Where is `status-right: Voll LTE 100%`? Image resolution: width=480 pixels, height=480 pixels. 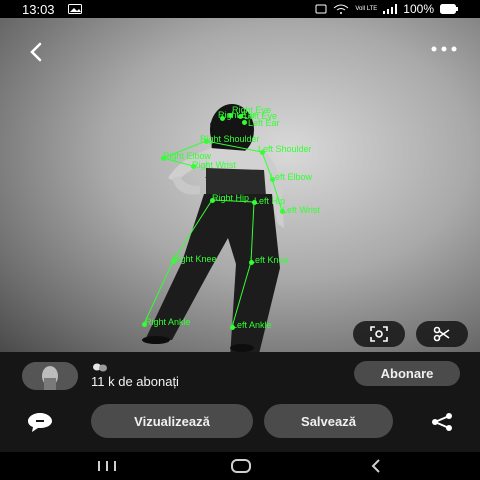 status-right: Voll LTE 100% is located at coordinates (386, 9).